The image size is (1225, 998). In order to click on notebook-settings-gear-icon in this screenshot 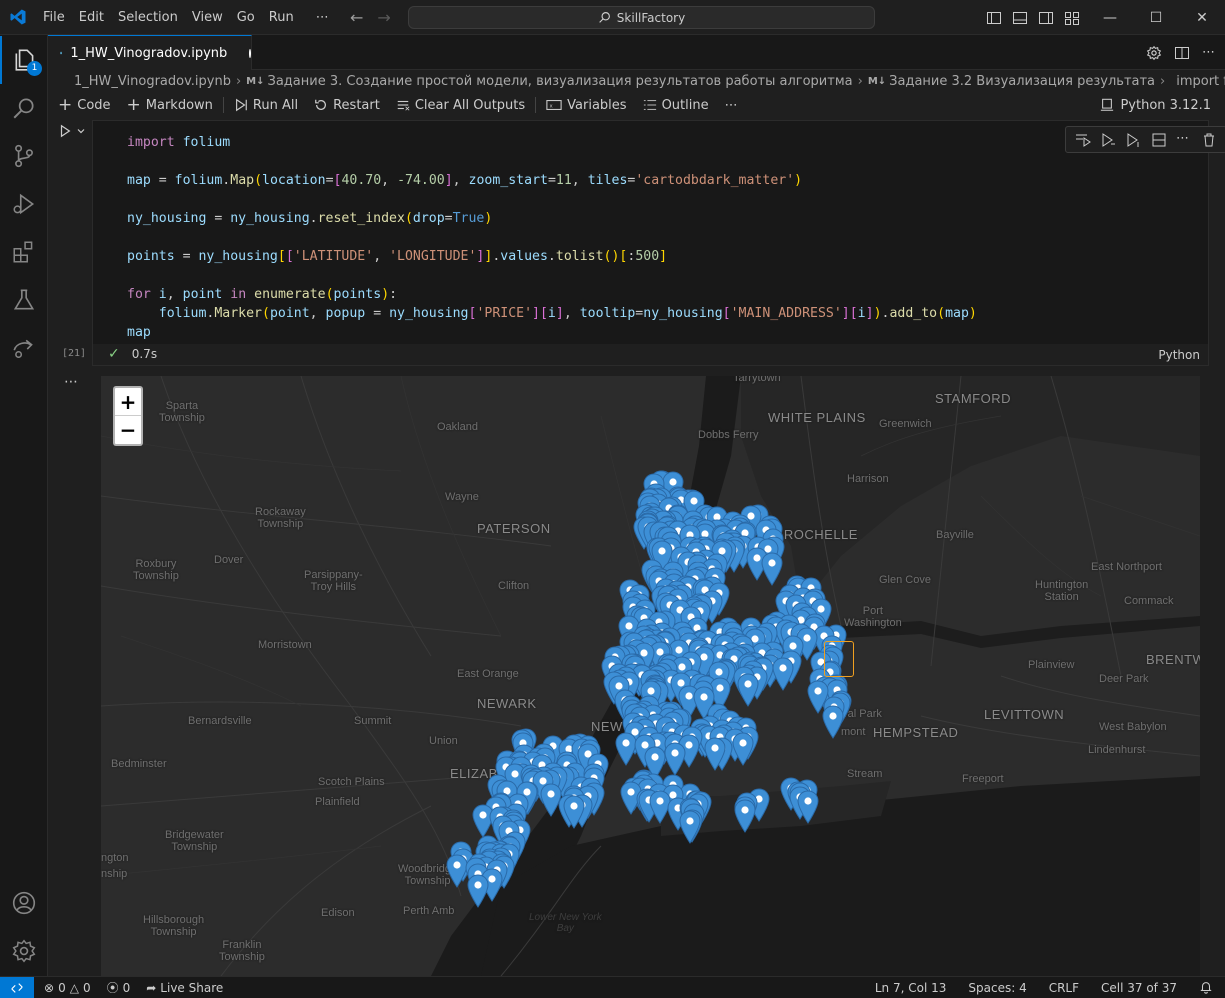, I will do `click(1154, 53)`.